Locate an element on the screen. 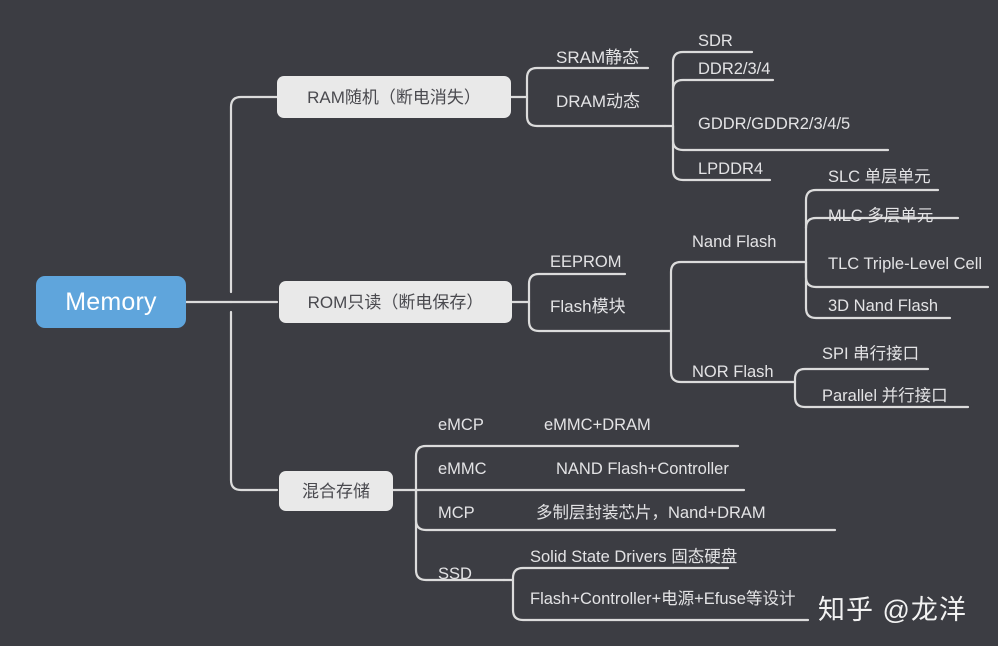 The height and width of the screenshot is (646, 998). node-hybrid: 混合存储 is located at coordinates (336, 491).